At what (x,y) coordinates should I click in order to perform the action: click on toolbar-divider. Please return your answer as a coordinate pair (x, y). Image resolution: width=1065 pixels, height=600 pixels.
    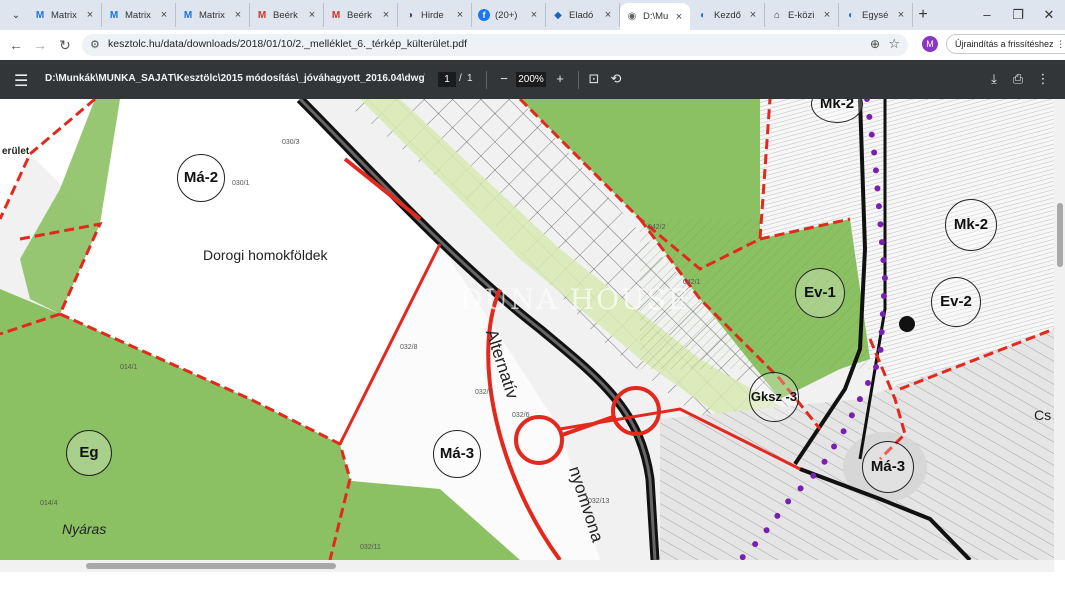
    Looking at the image, I should click on (486, 80).